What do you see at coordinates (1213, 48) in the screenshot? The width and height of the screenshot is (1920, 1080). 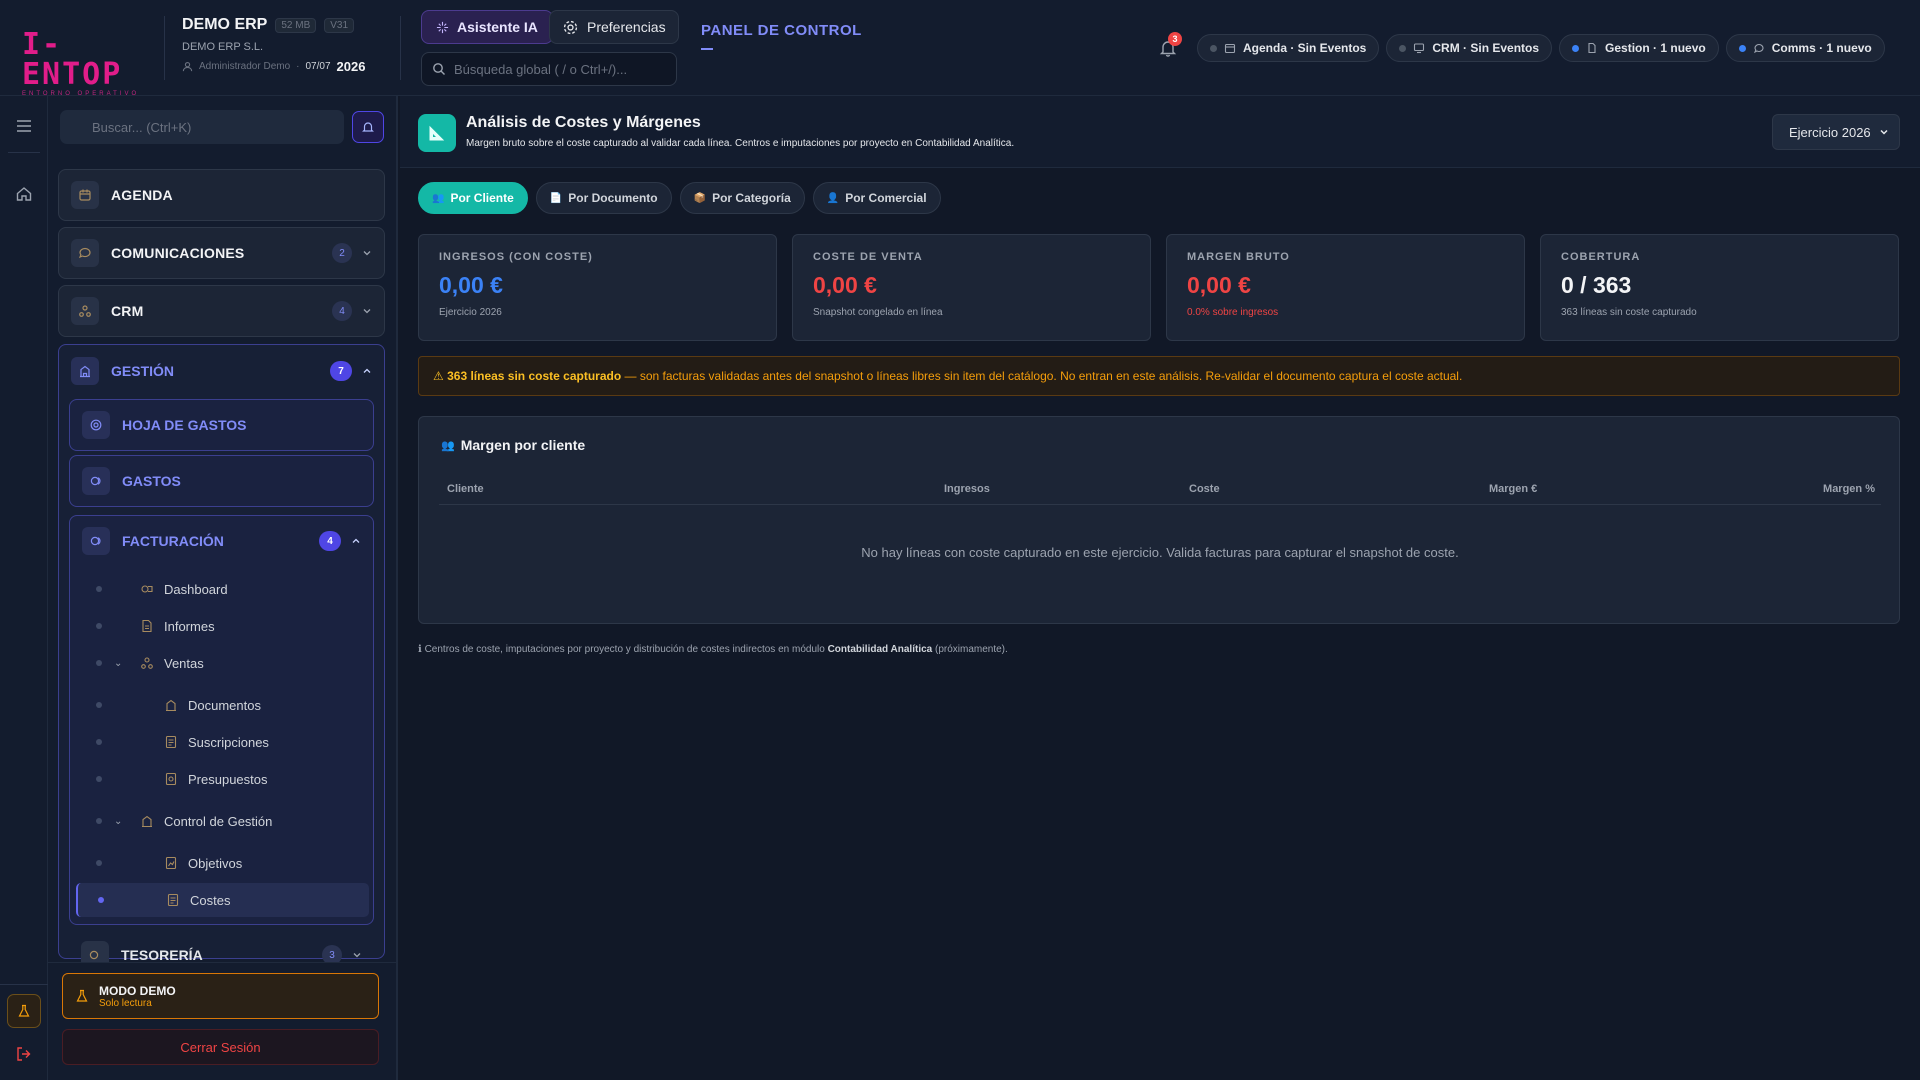 I see `status-dot` at bounding box center [1213, 48].